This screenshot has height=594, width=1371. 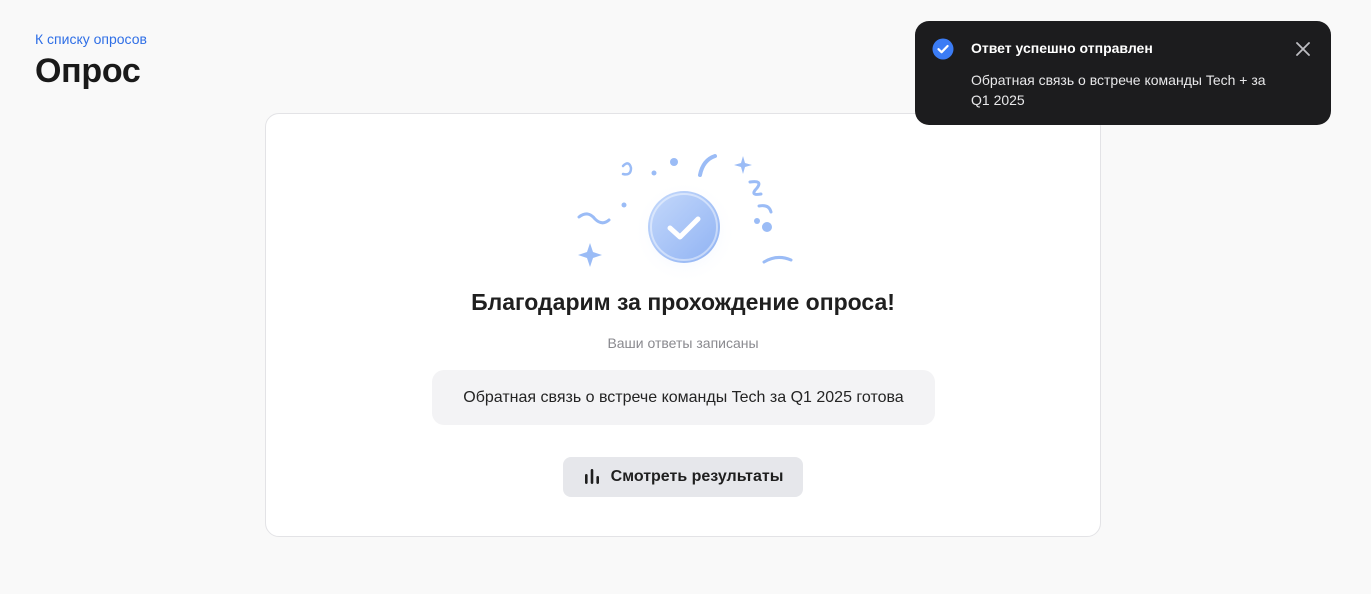 I want to click on bar-chart-icon, so click(x=591, y=476).